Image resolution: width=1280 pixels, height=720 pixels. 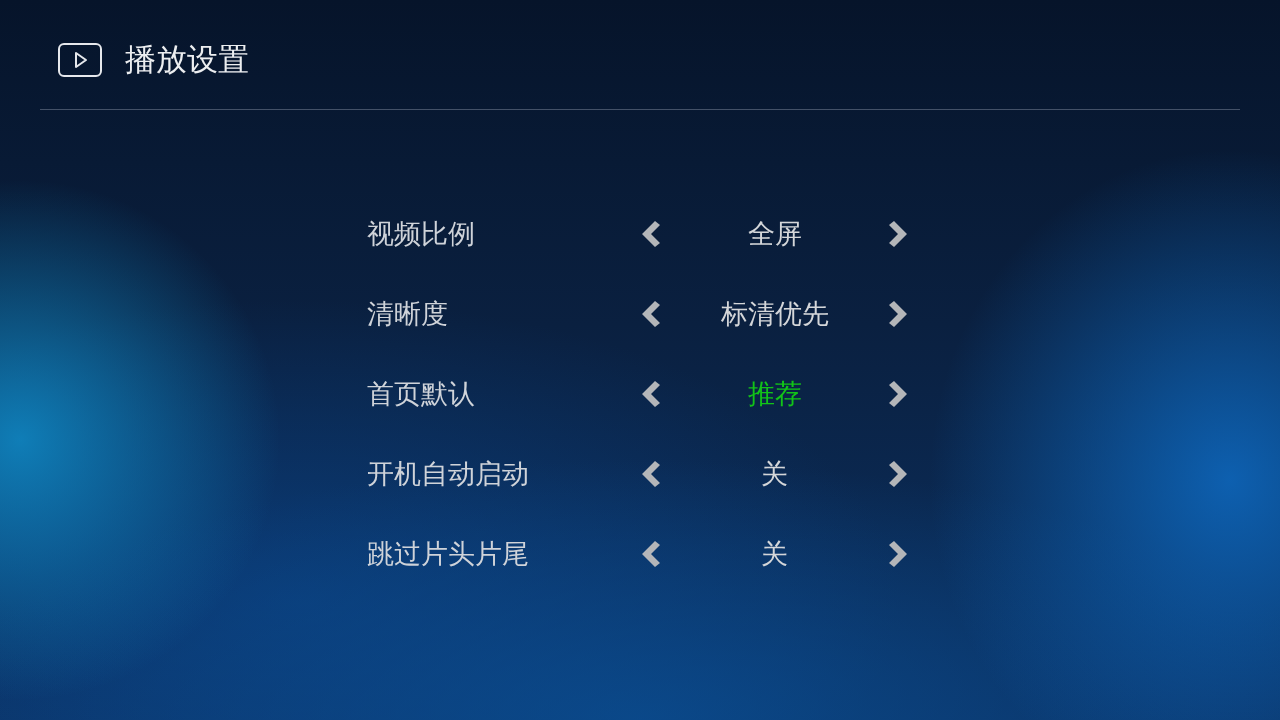 I want to click on setting-label: 开机自动启动, so click(x=448, y=474).